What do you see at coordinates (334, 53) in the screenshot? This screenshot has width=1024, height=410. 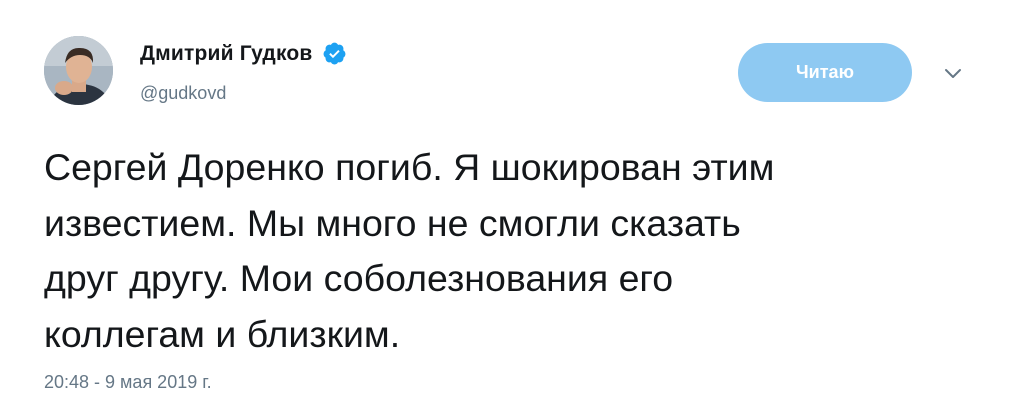 I see `verified-badge-icon` at bounding box center [334, 53].